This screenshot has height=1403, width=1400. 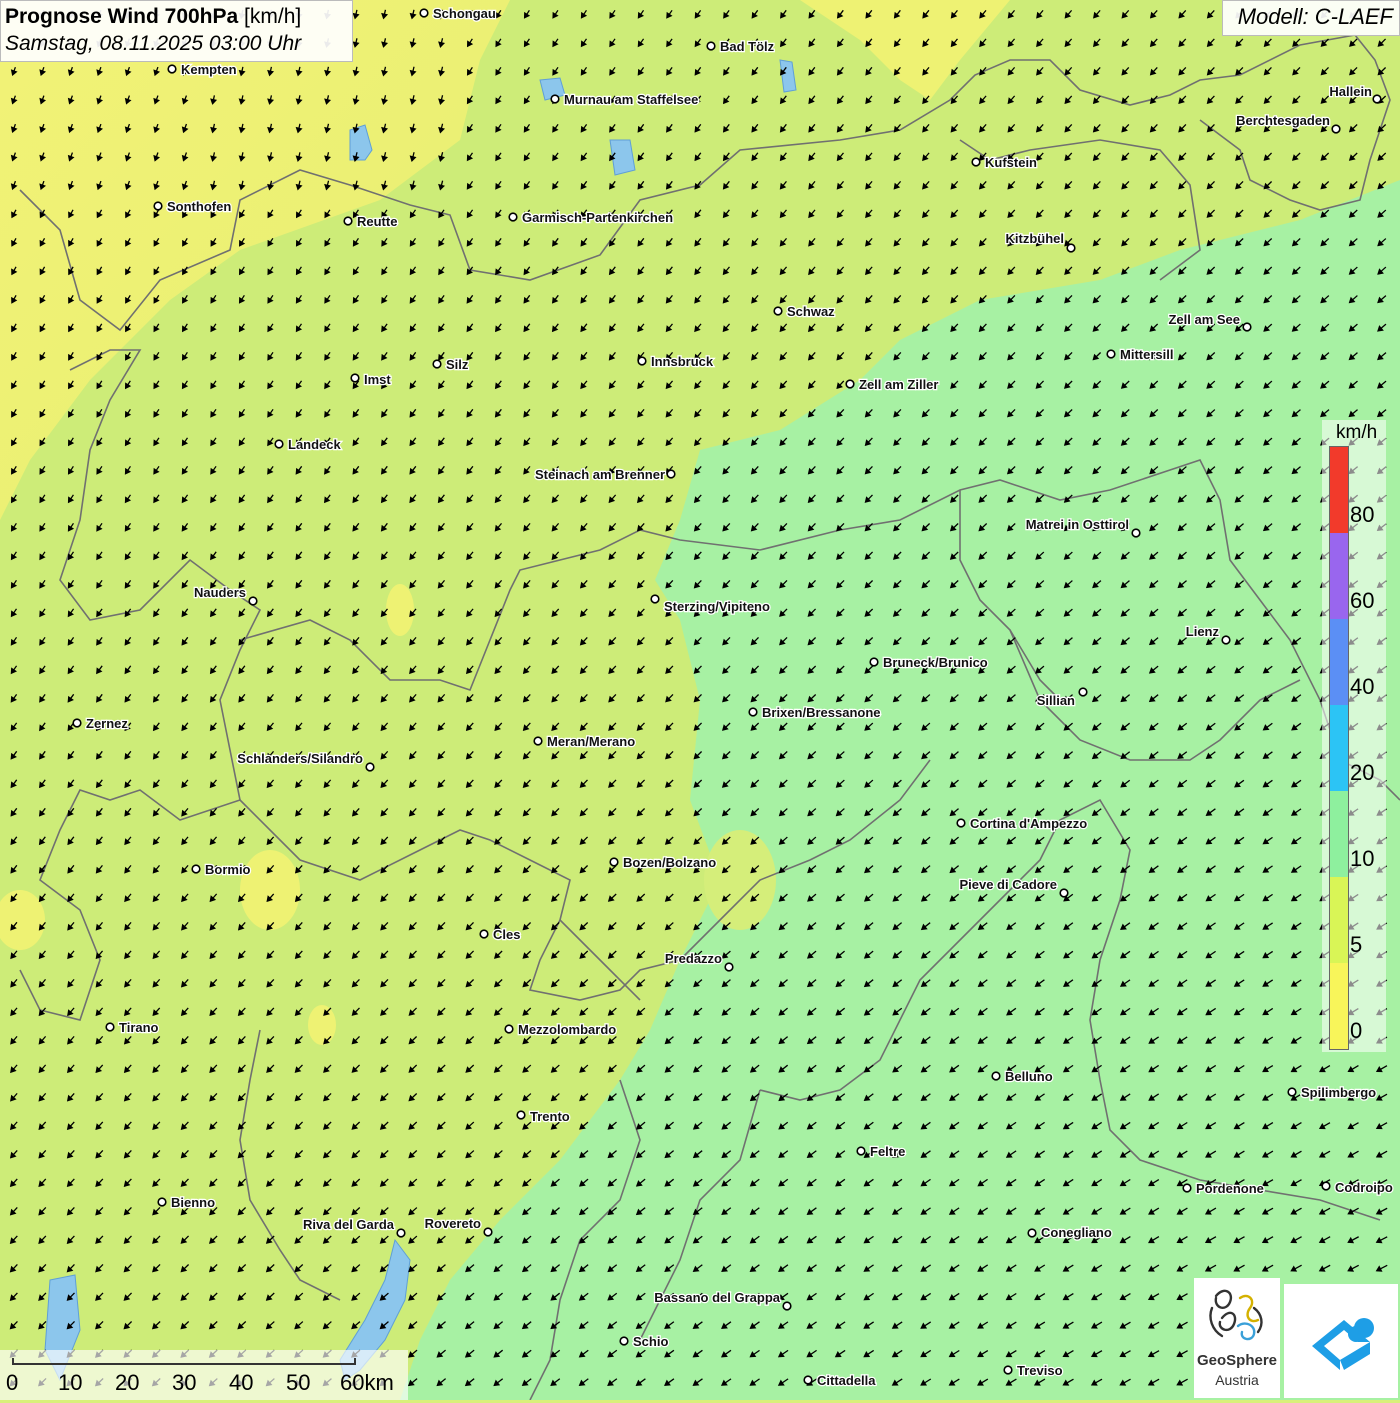 What do you see at coordinates (717, 606) in the screenshot?
I see `city-label: Sterzing/Vipiteno` at bounding box center [717, 606].